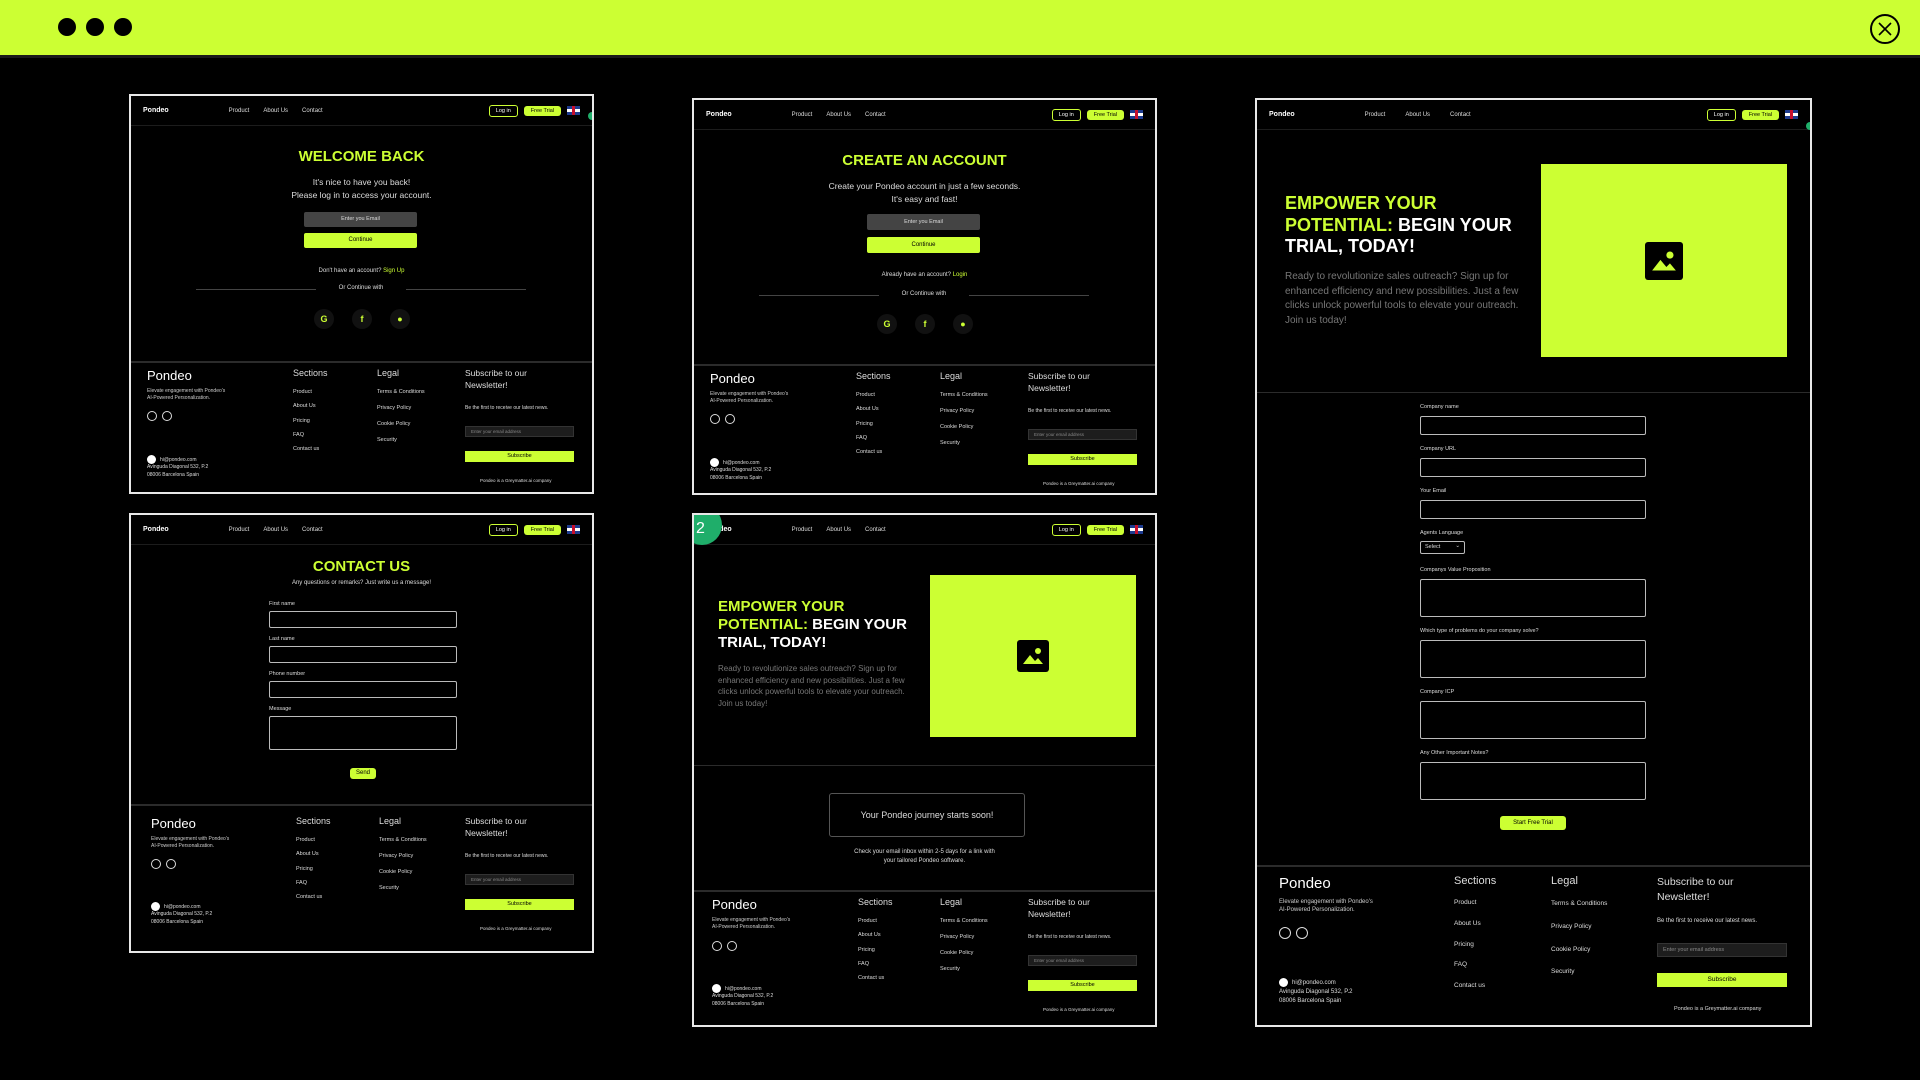 This screenshot has height=1080, width=1920. What do you see at coordinates (1533, 823) in the screenshot?
I see `start-free-trial-button: Start Free Trial` at bounding box center [1533, 823].